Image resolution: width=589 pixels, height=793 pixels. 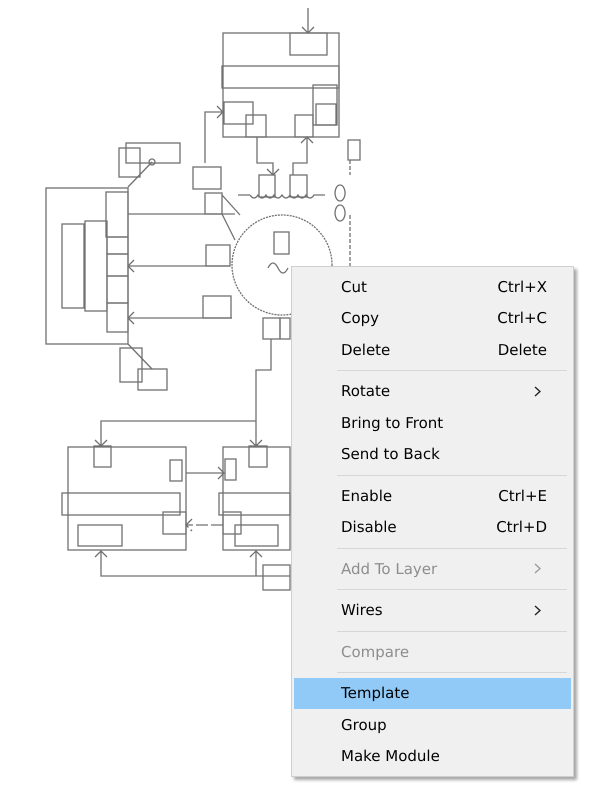 I want to click on menu-item: Disable Ctrl+D, so click(x=432, y=527).